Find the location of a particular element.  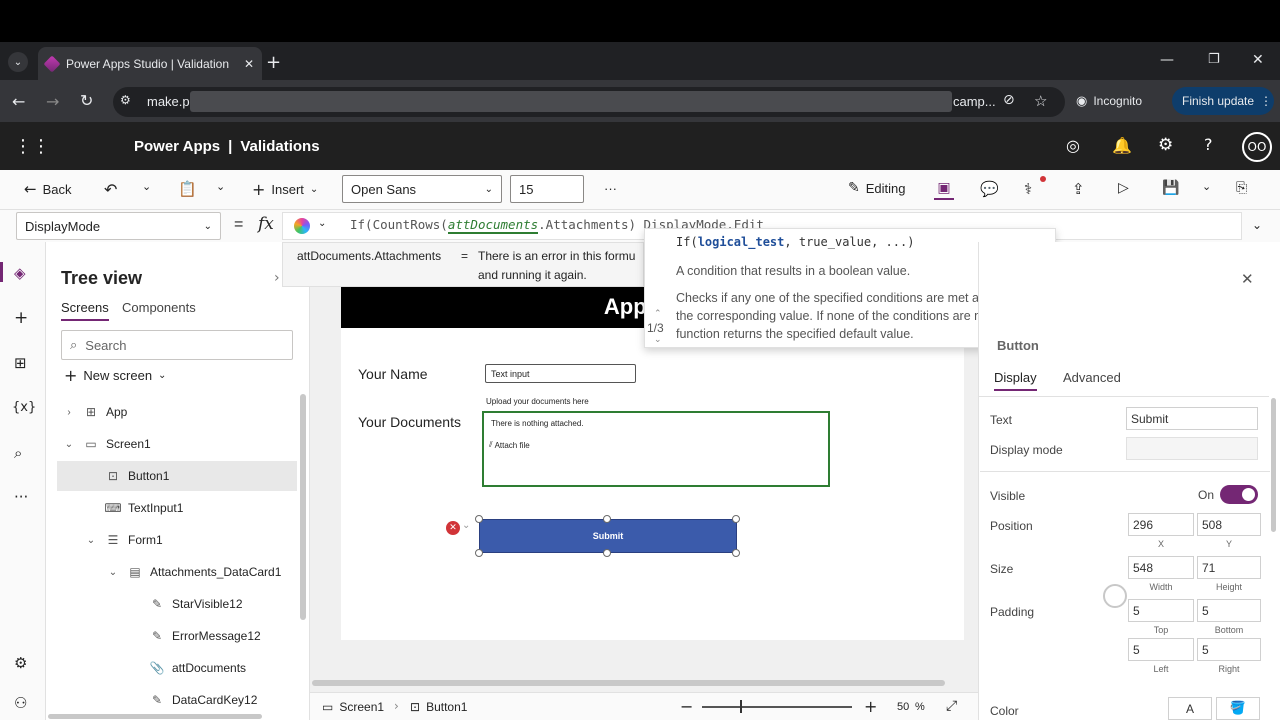

waffle-icon: ⋮⋮ is located at coordinates (32, 146).